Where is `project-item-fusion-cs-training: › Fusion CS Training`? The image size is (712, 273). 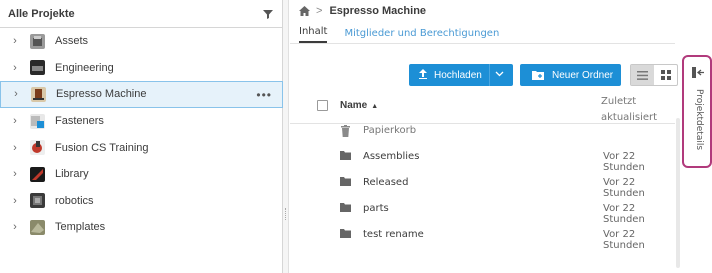 project-item-fusion-cs-training: › Fusion CS Training is located at coordinates (141, 147).